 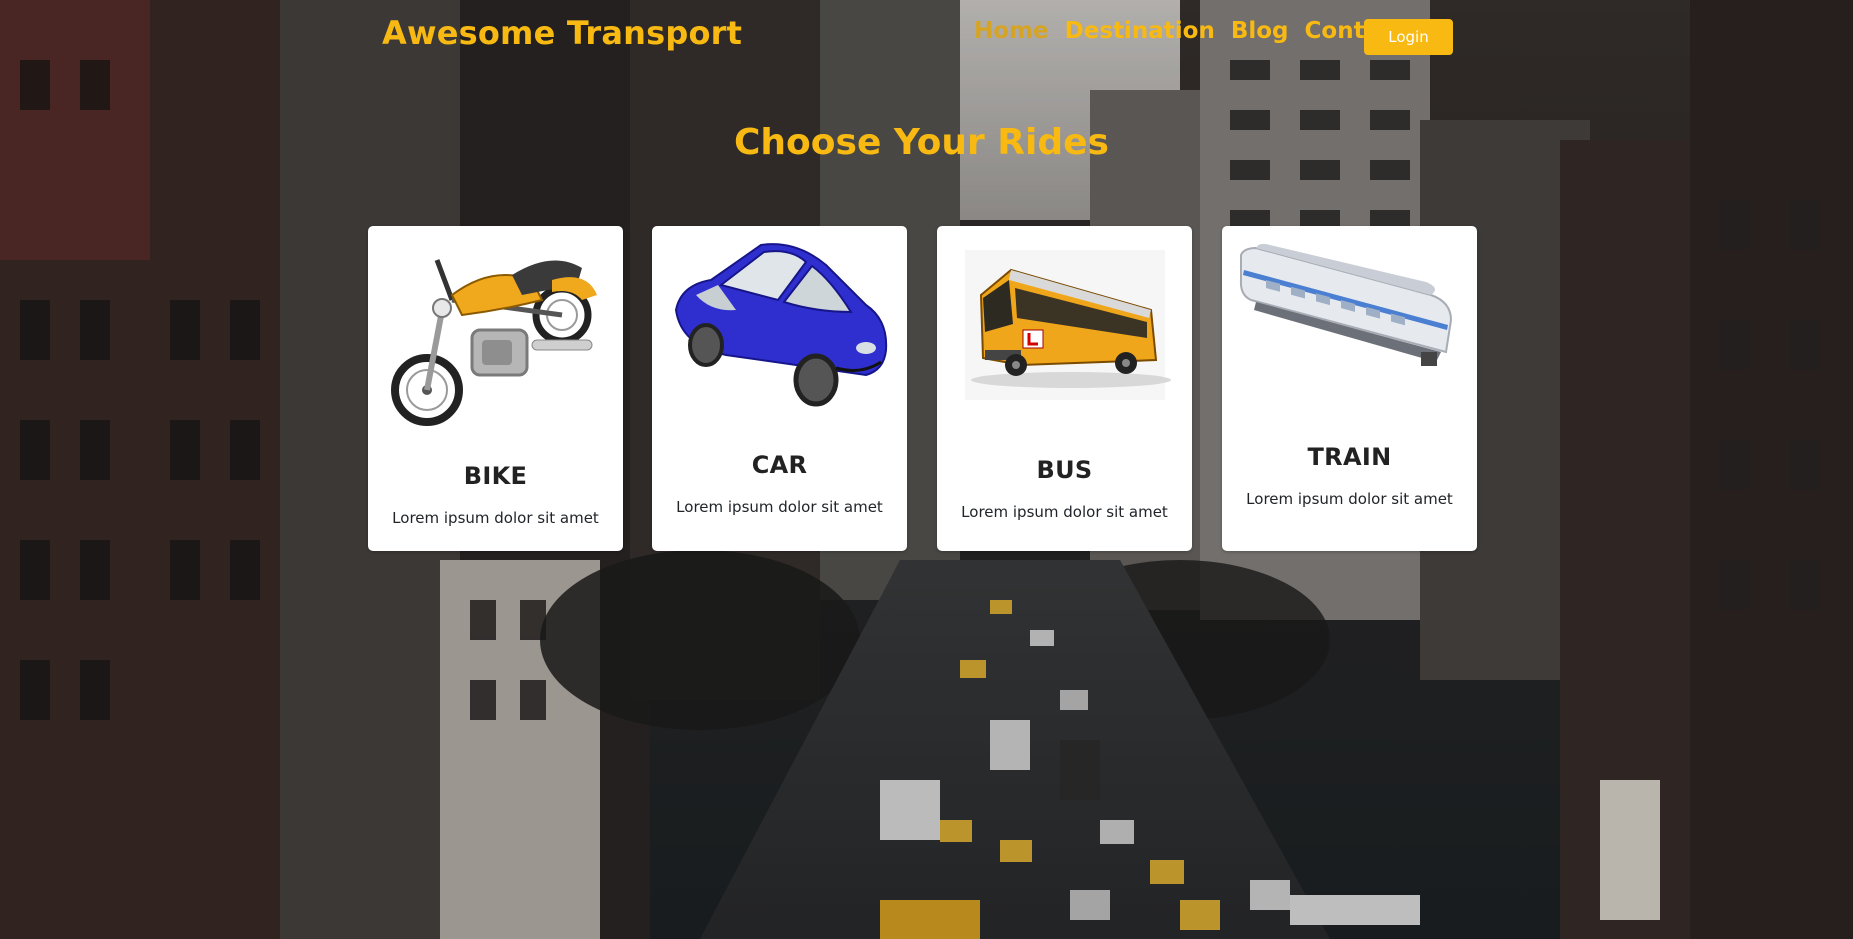 What do you see at coordinates (1260, 31) in the screenshot?
I see `nav-link-blog: Blog` at bounding box center [1260, 31].